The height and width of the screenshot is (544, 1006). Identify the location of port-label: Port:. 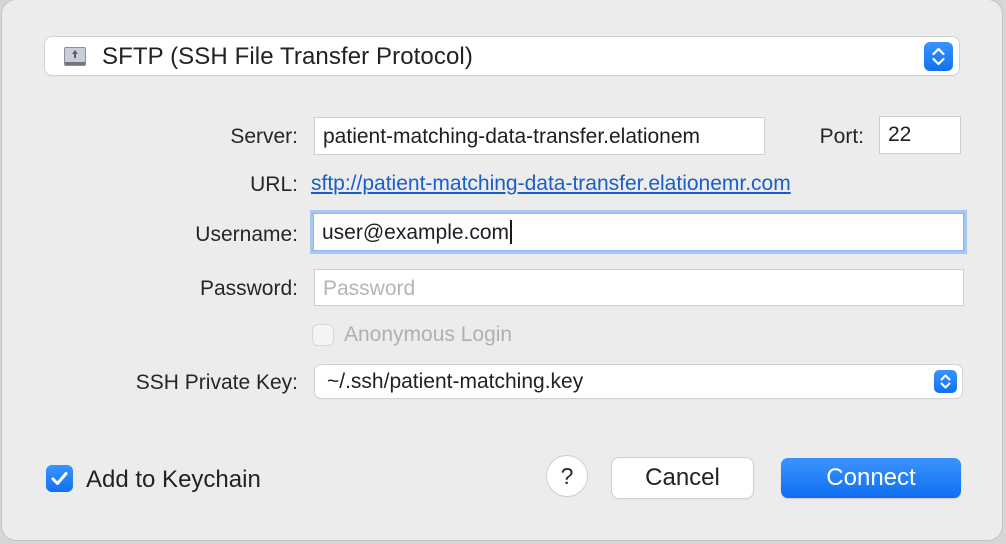
(841, 136).